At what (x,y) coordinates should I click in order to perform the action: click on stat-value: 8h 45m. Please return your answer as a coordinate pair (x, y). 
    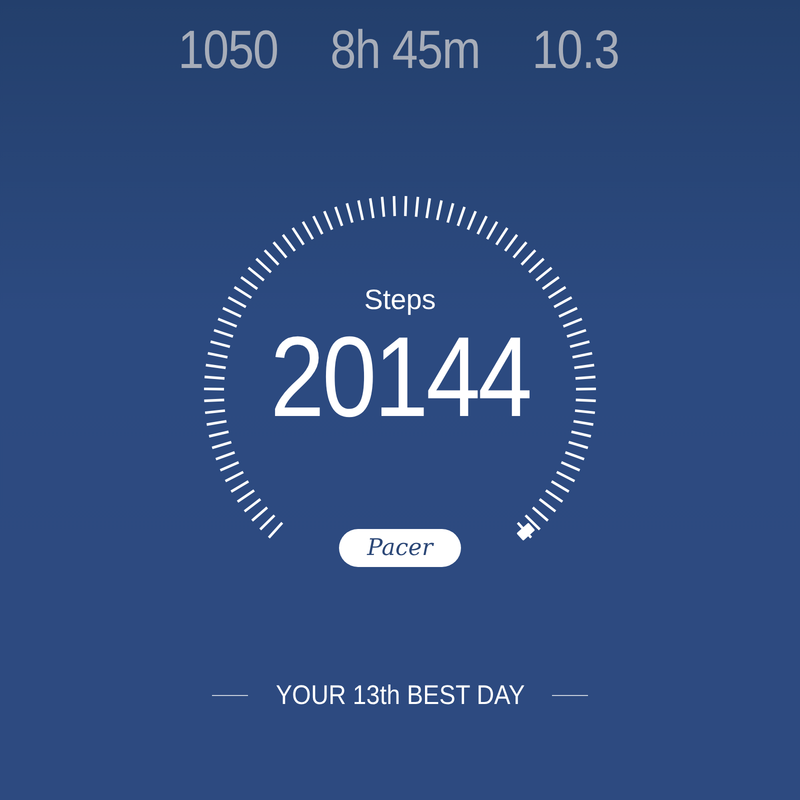
    Looking at the image, I should click on (405, 50).